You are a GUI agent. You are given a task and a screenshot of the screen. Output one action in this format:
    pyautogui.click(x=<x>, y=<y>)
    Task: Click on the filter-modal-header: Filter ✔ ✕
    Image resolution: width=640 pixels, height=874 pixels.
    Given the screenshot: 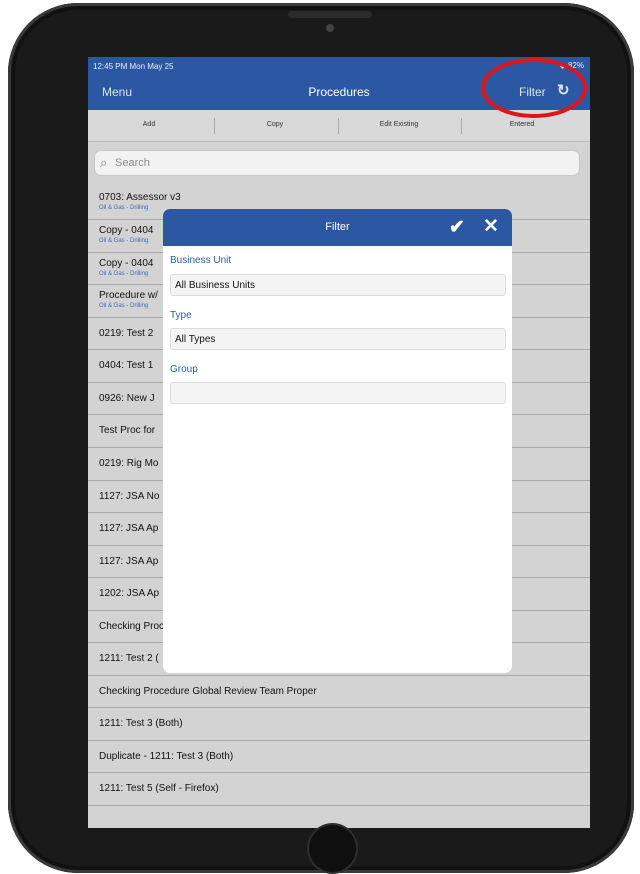 What is the action you would take?
    pyautogui.click(x=337, y=227)
    